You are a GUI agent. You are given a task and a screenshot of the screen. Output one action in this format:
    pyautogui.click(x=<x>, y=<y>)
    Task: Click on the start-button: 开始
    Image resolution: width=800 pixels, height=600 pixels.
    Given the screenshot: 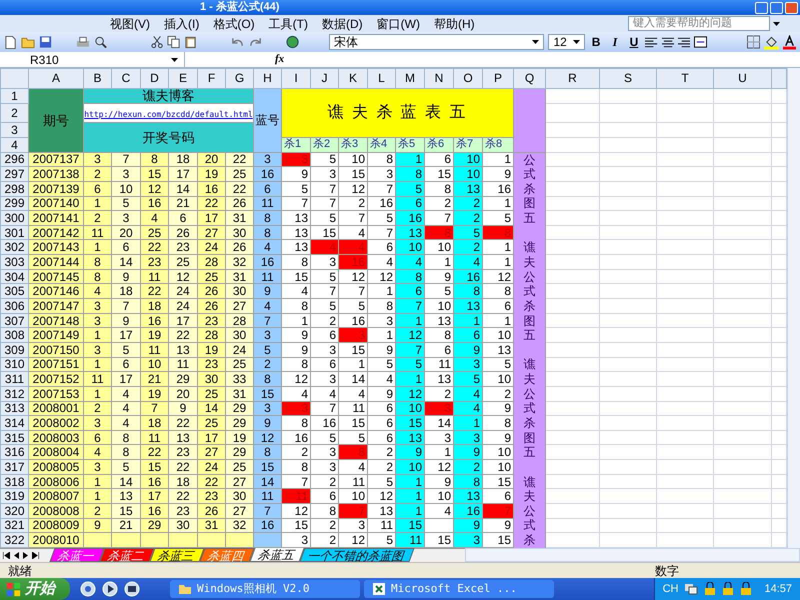 What is the action you would take?
    pyautogui.click(x=35, y=589)
    